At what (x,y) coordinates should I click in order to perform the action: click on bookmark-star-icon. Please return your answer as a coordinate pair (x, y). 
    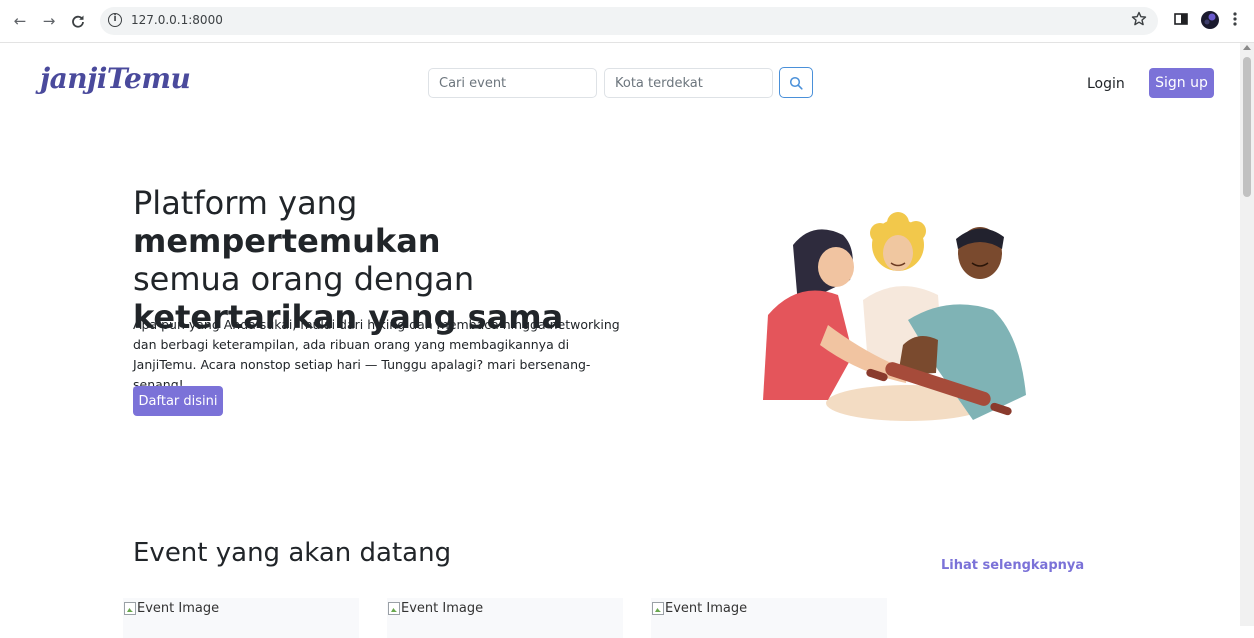
    Looking at the image, I should click on (1139, 21).